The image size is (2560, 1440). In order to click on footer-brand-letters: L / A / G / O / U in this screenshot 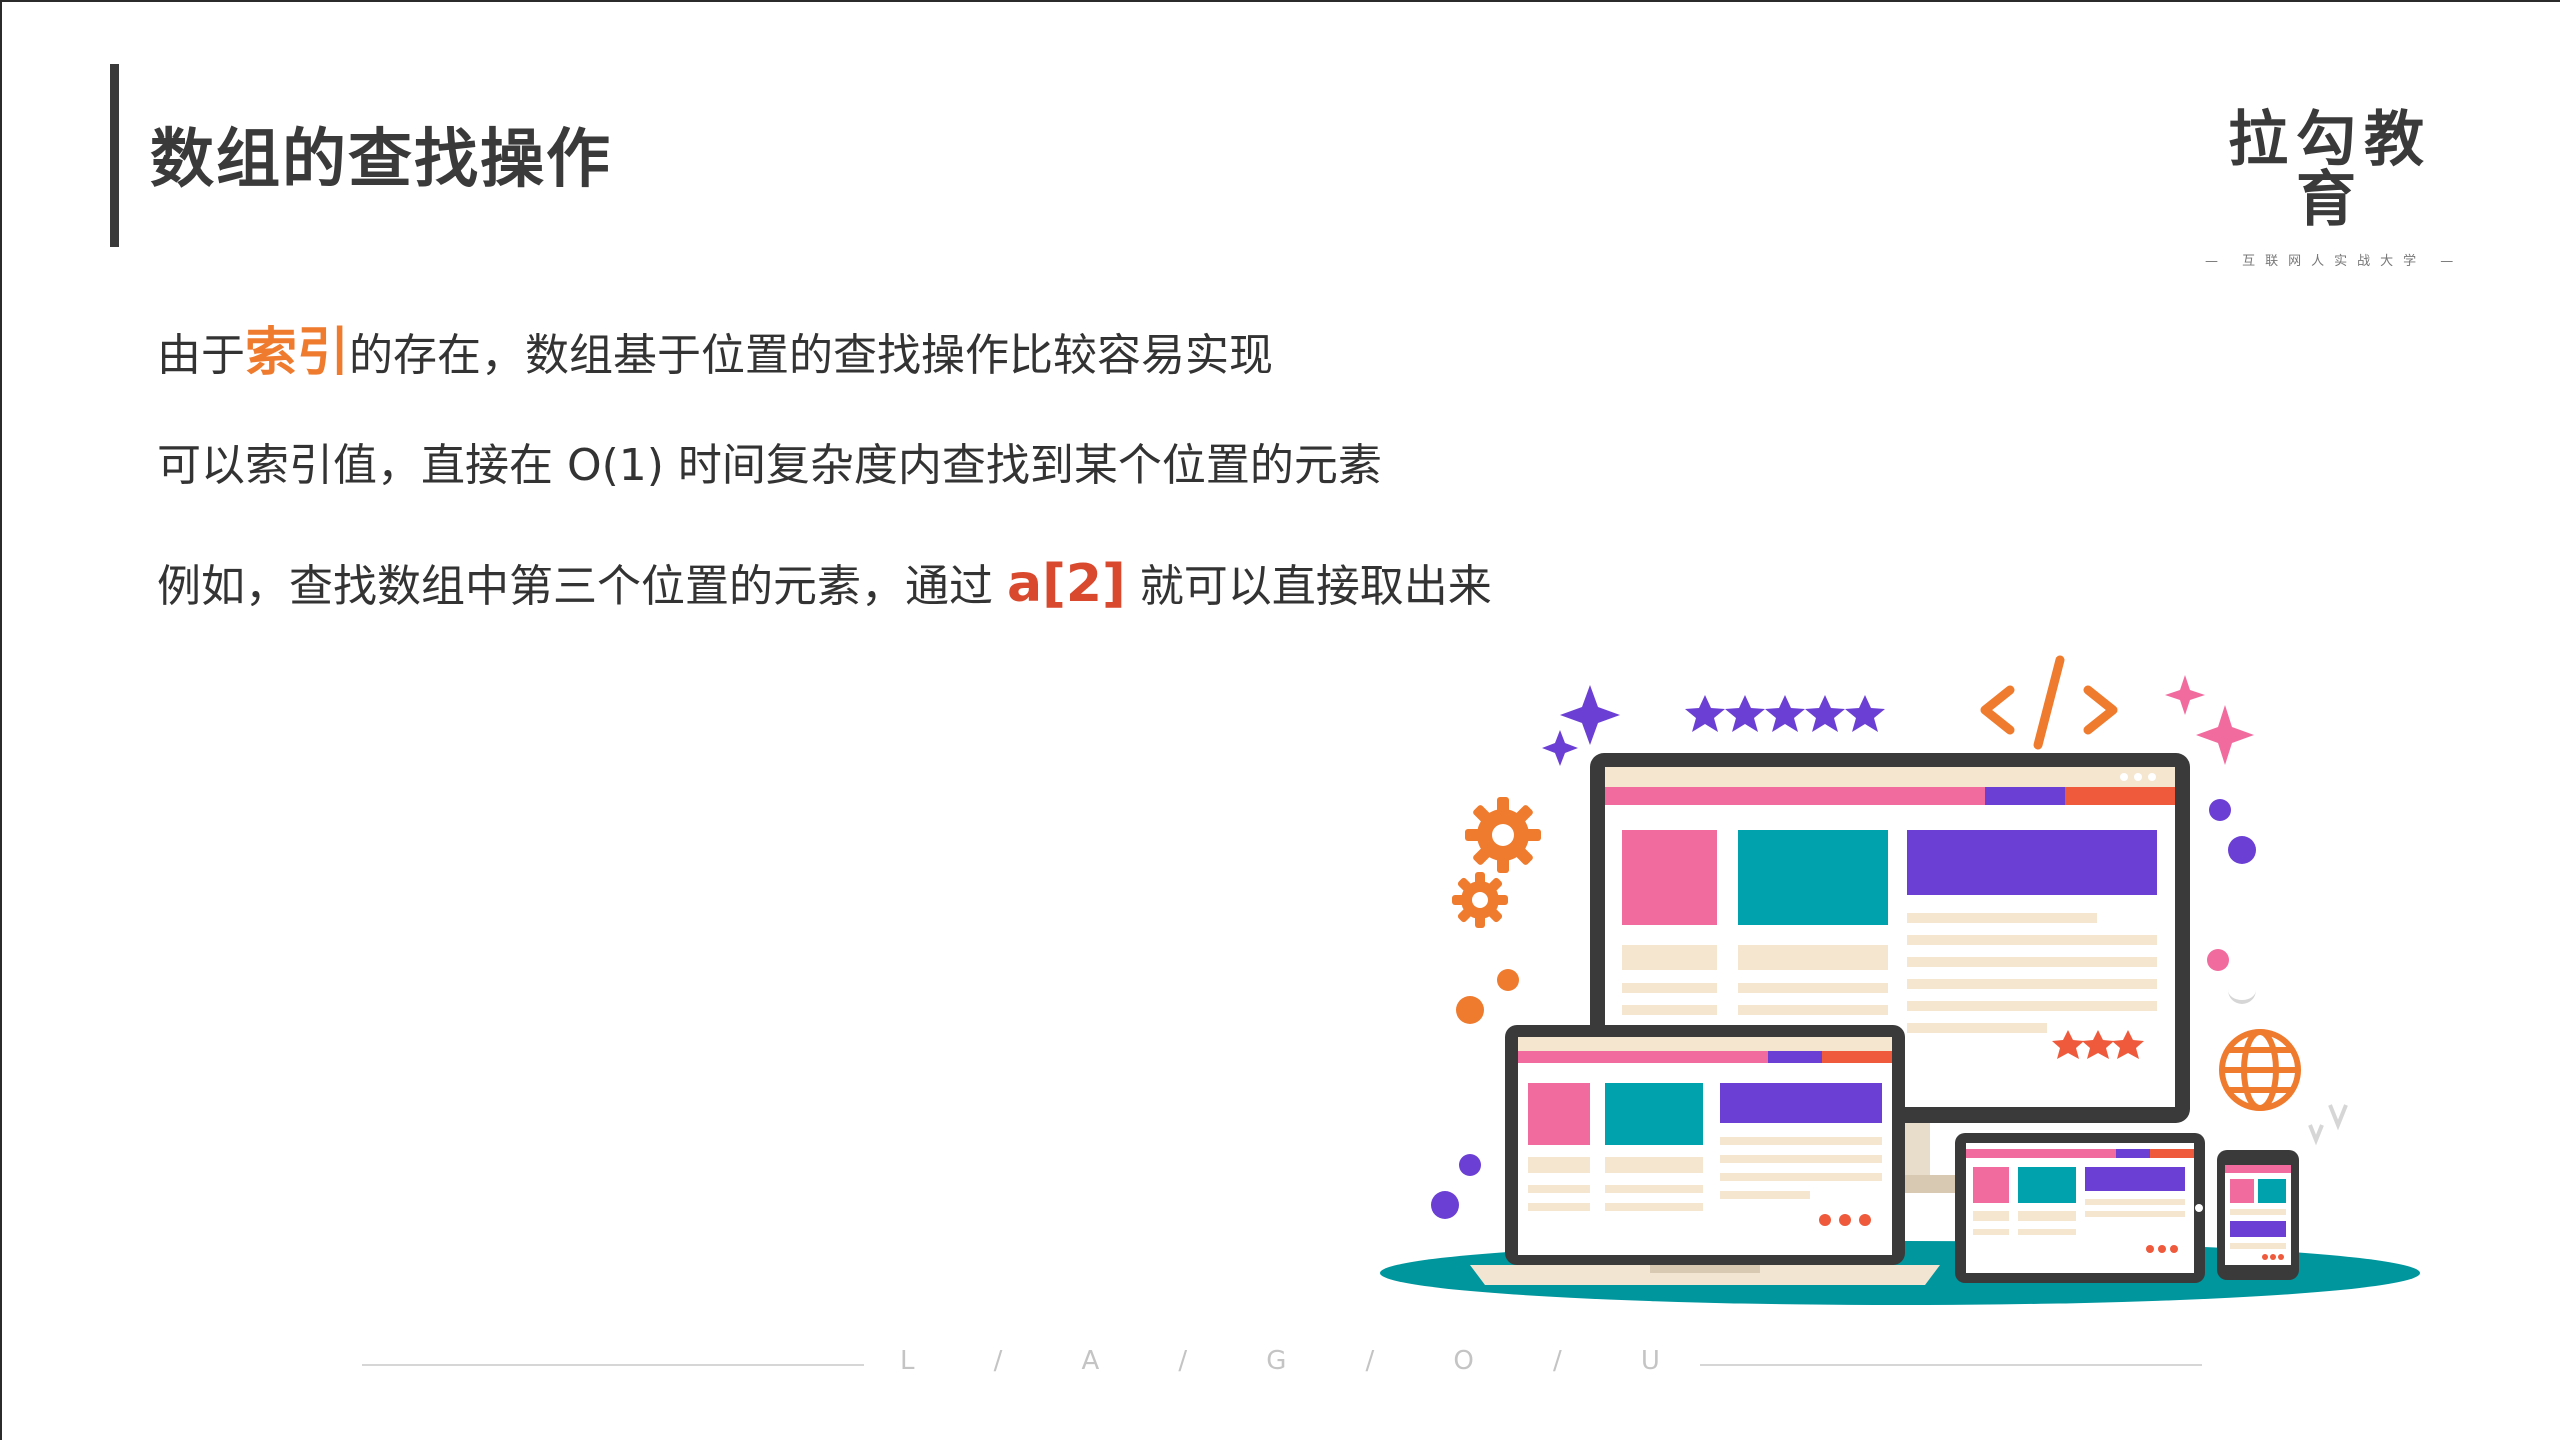, I will do `click(1280, 1361)`.